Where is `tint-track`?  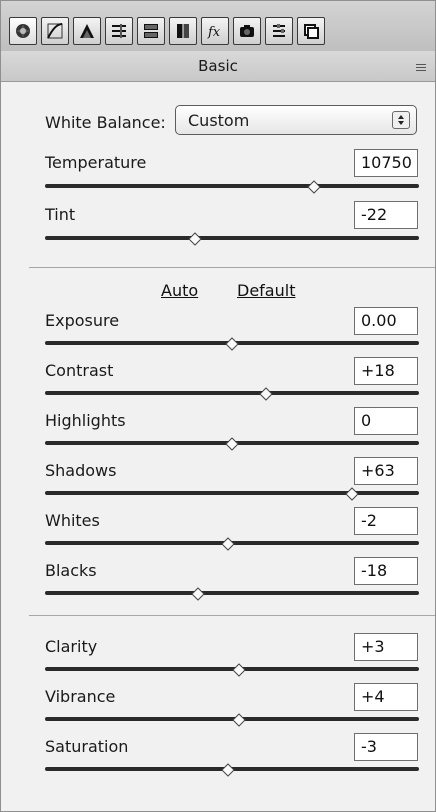 tint-track is located at coordinates (232, 238).